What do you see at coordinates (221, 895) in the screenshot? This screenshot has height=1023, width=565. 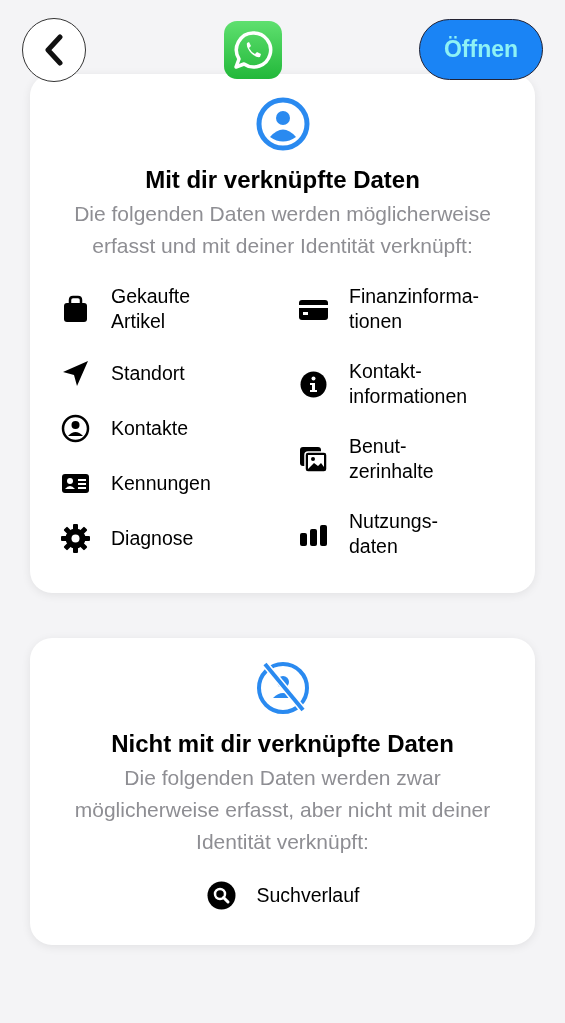 I see `search-icon` at bounding box center [221, 895].